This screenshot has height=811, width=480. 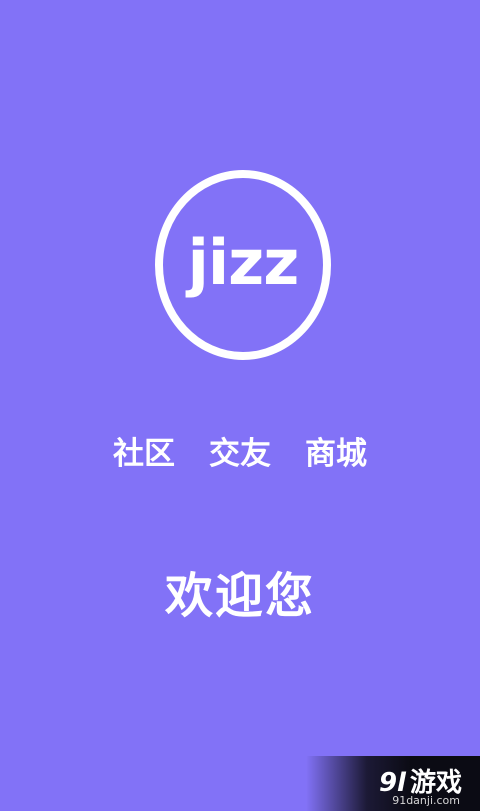 What do you see at coordinates (243, 262) in the screenshot?
I see `logo-text: jizz` at bounding box center [243, 262].